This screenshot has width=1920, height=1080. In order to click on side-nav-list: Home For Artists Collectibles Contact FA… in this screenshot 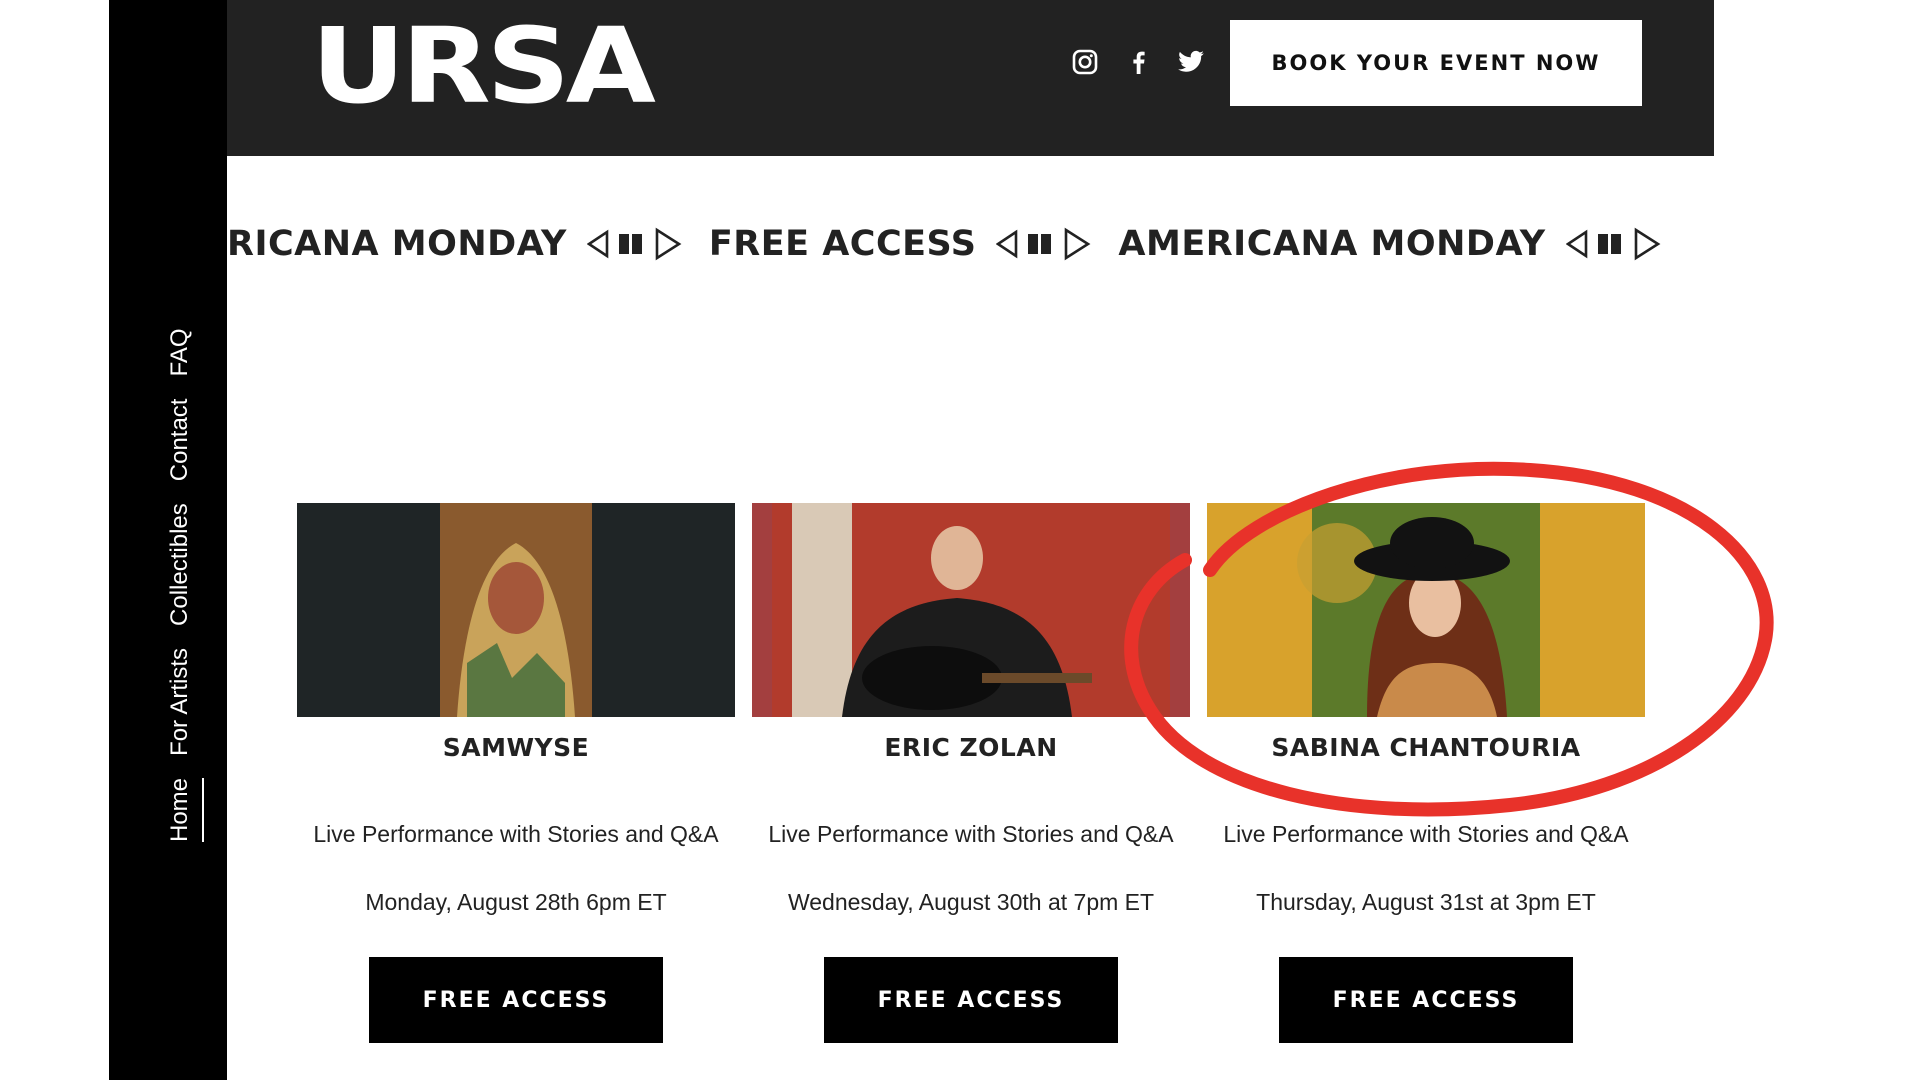, I will do `click(185, 585)`.